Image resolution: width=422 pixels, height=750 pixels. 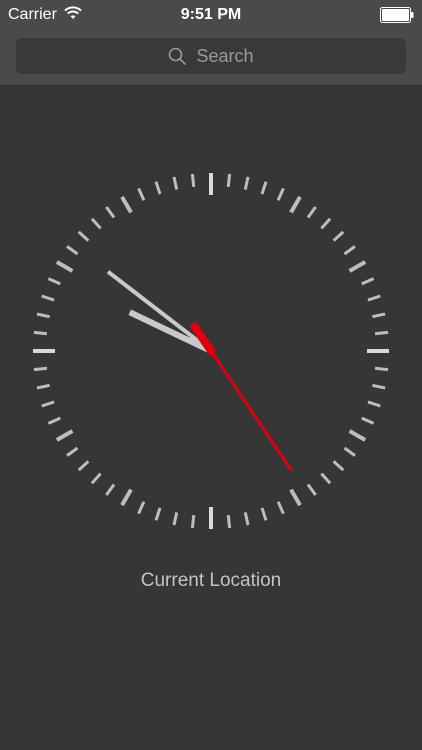 What do you see at coordinates (159, 311) in the screenshot?
I see `minute-hand` at bounding box center [159, 311].